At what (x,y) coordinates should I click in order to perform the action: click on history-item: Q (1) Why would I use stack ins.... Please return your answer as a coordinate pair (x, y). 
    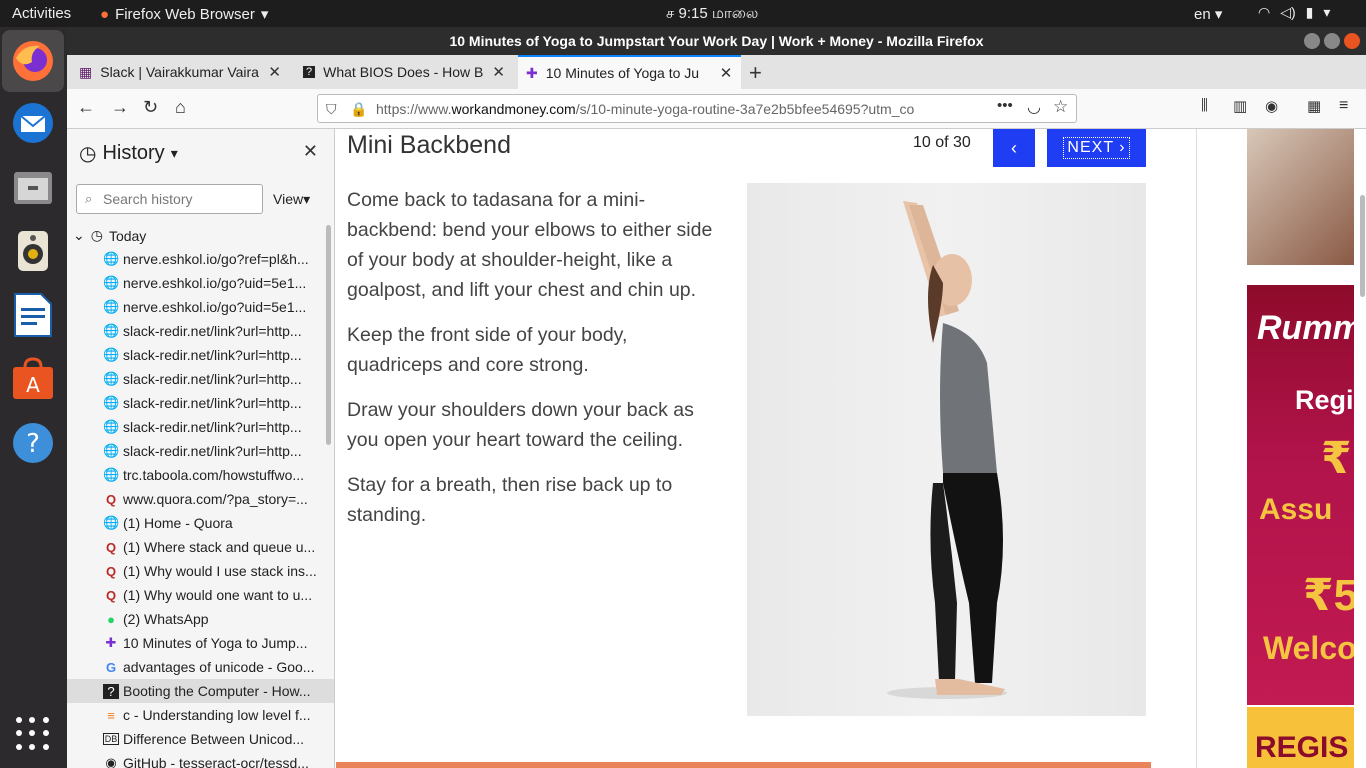
    Looking at the image, I should click on (200, 571).